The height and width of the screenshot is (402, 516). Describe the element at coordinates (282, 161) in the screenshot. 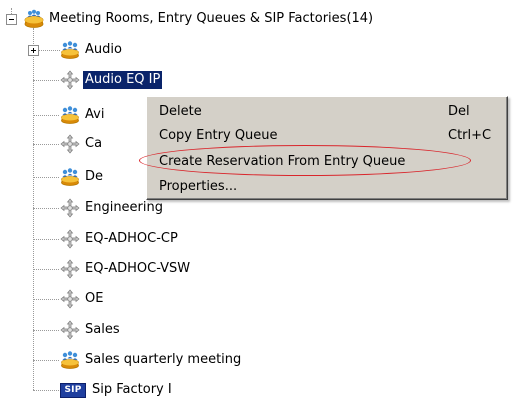

I see `menu-item-label: Create Reservation From Entry Queue` at that location.